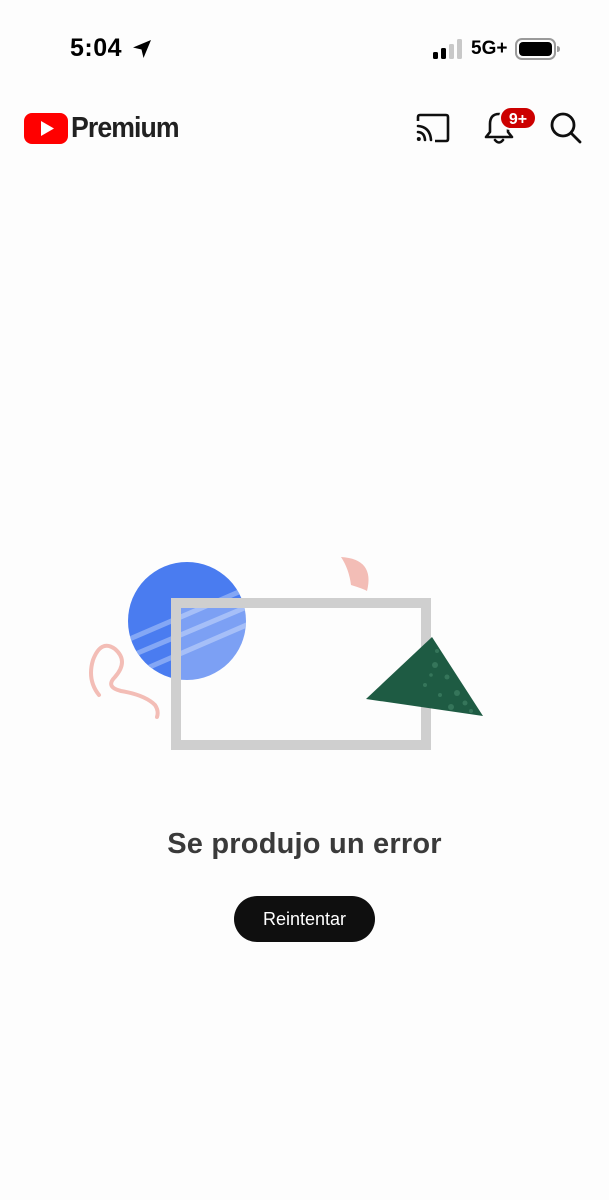 Image resolution: width=609 pixels, height=1200 pixels. Describe the element at coordinates (304, 50) in the screenshot. I see `status-bar: 5:04 5G+` at that location.